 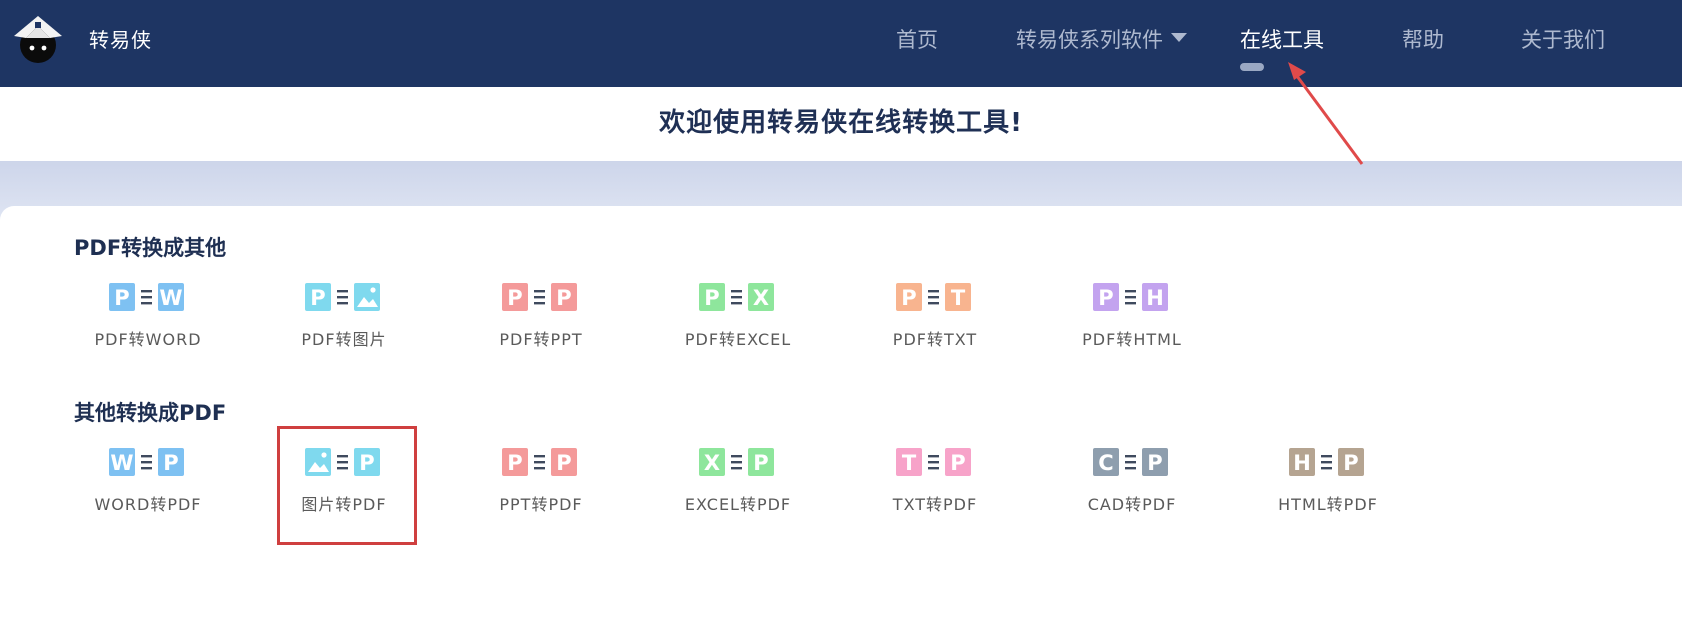 What do you see at coordinates (1326, 113) in the screenshot?
I see `annotation-arrow-icon` at bounding box center [1326, 113].